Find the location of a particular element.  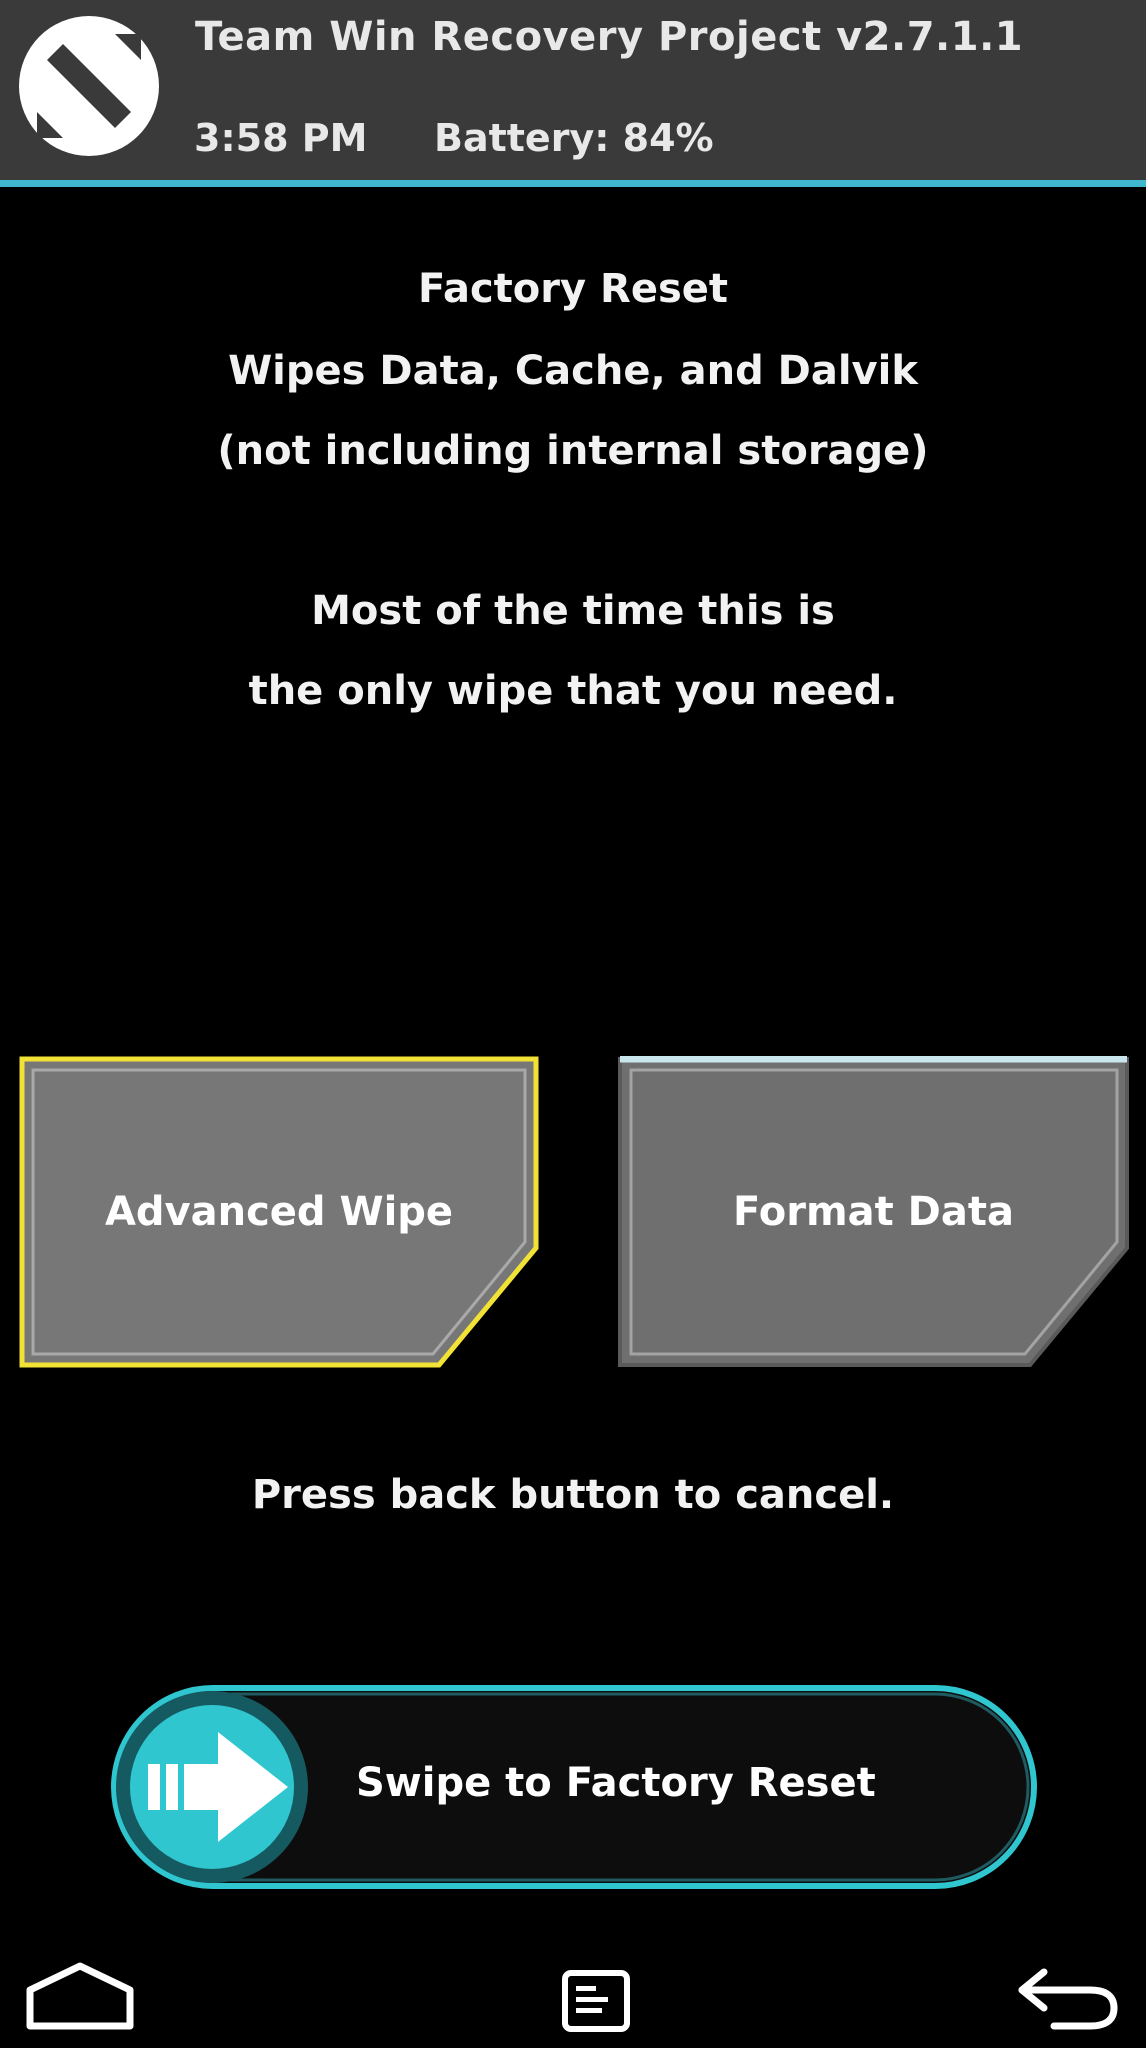

status-time: 3:58 PM is located at coordinates (281, 138).